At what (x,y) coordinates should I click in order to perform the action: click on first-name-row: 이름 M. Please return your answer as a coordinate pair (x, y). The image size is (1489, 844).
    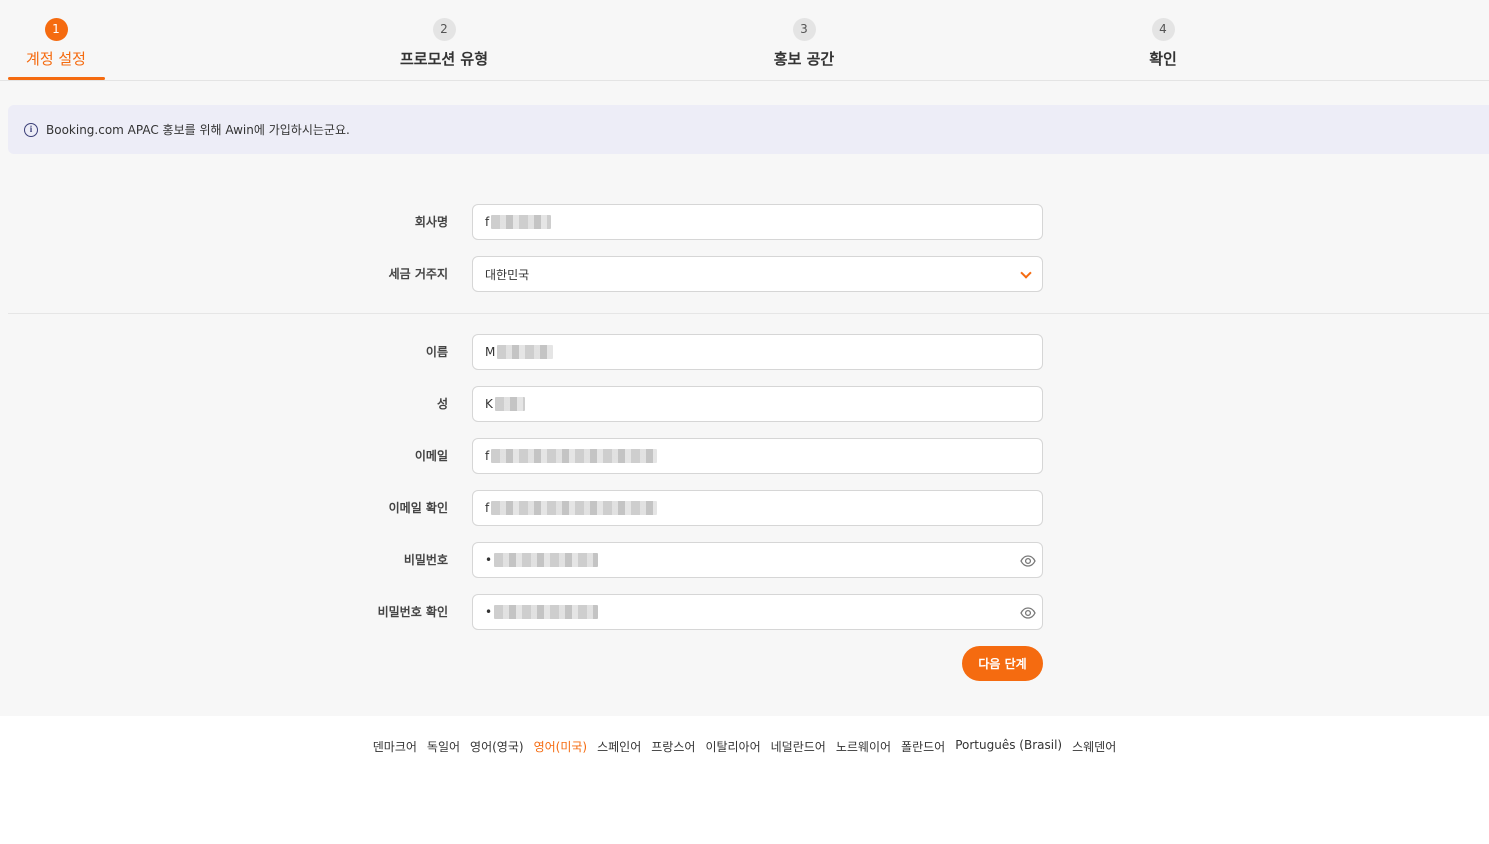
    Looking at the image, I should click on (744, 352).